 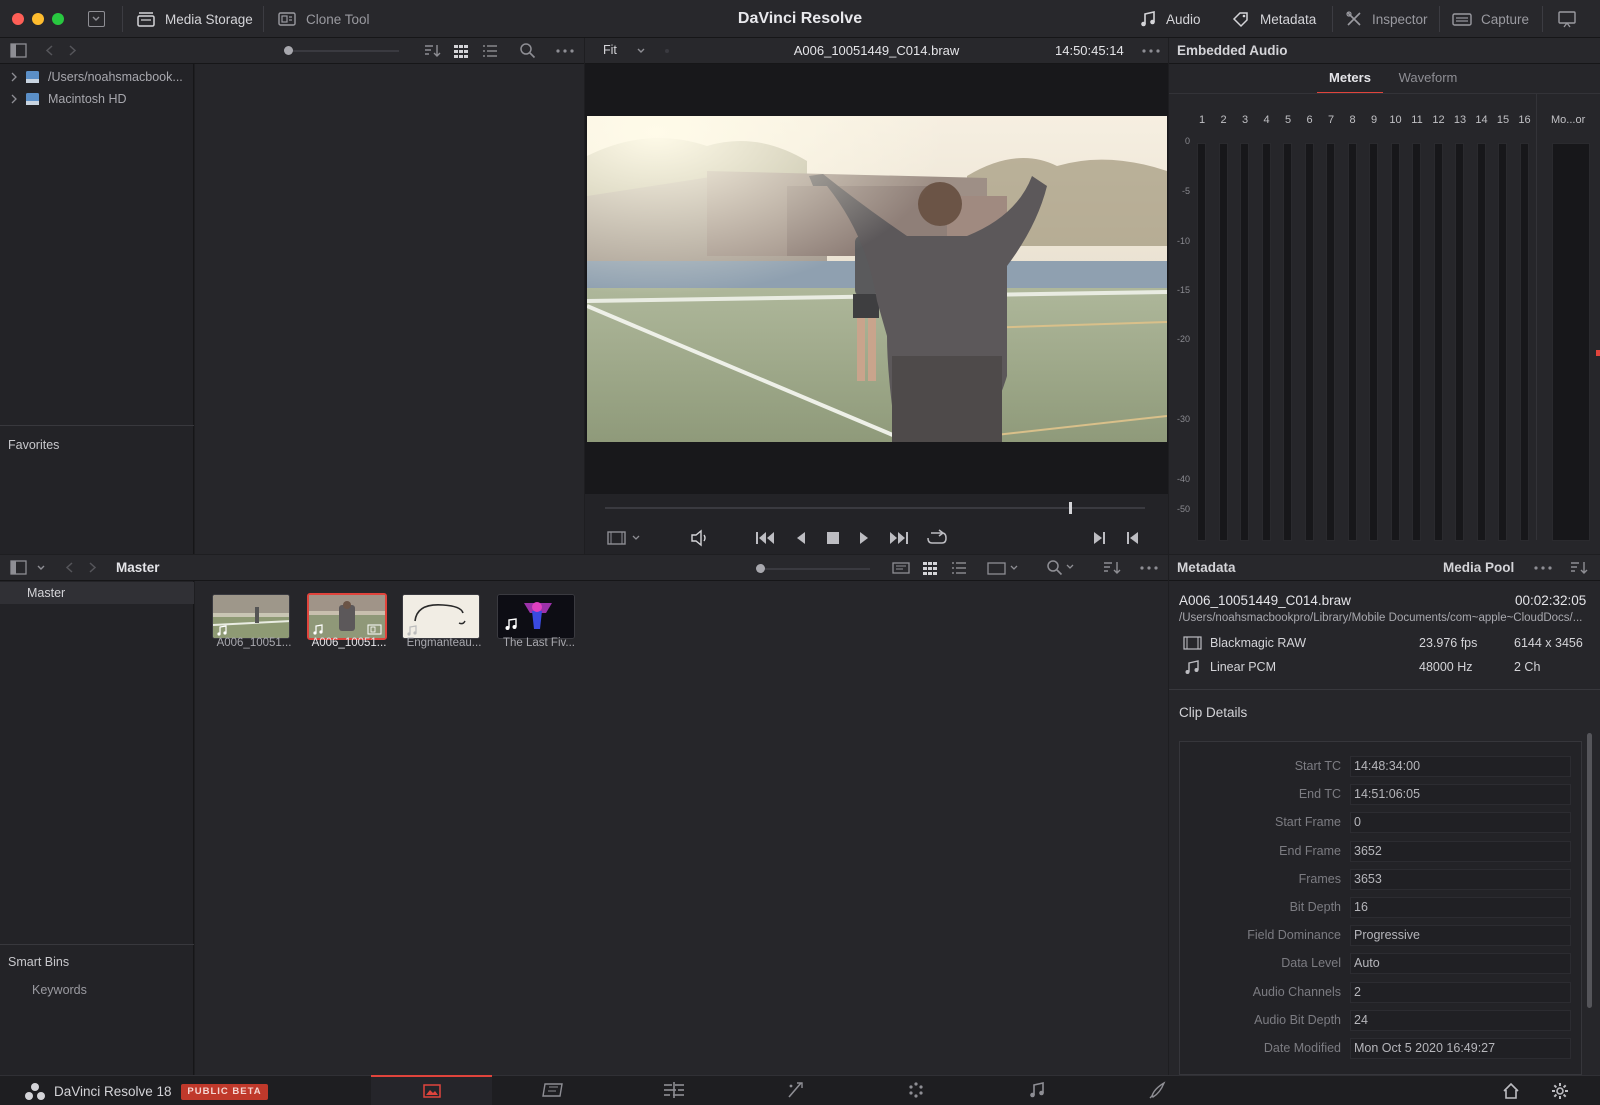 What do you see at coordinates (1036, 1090) in the screenshot?
I see `page-fairlight-button` at bounding box center [1036, 1090].